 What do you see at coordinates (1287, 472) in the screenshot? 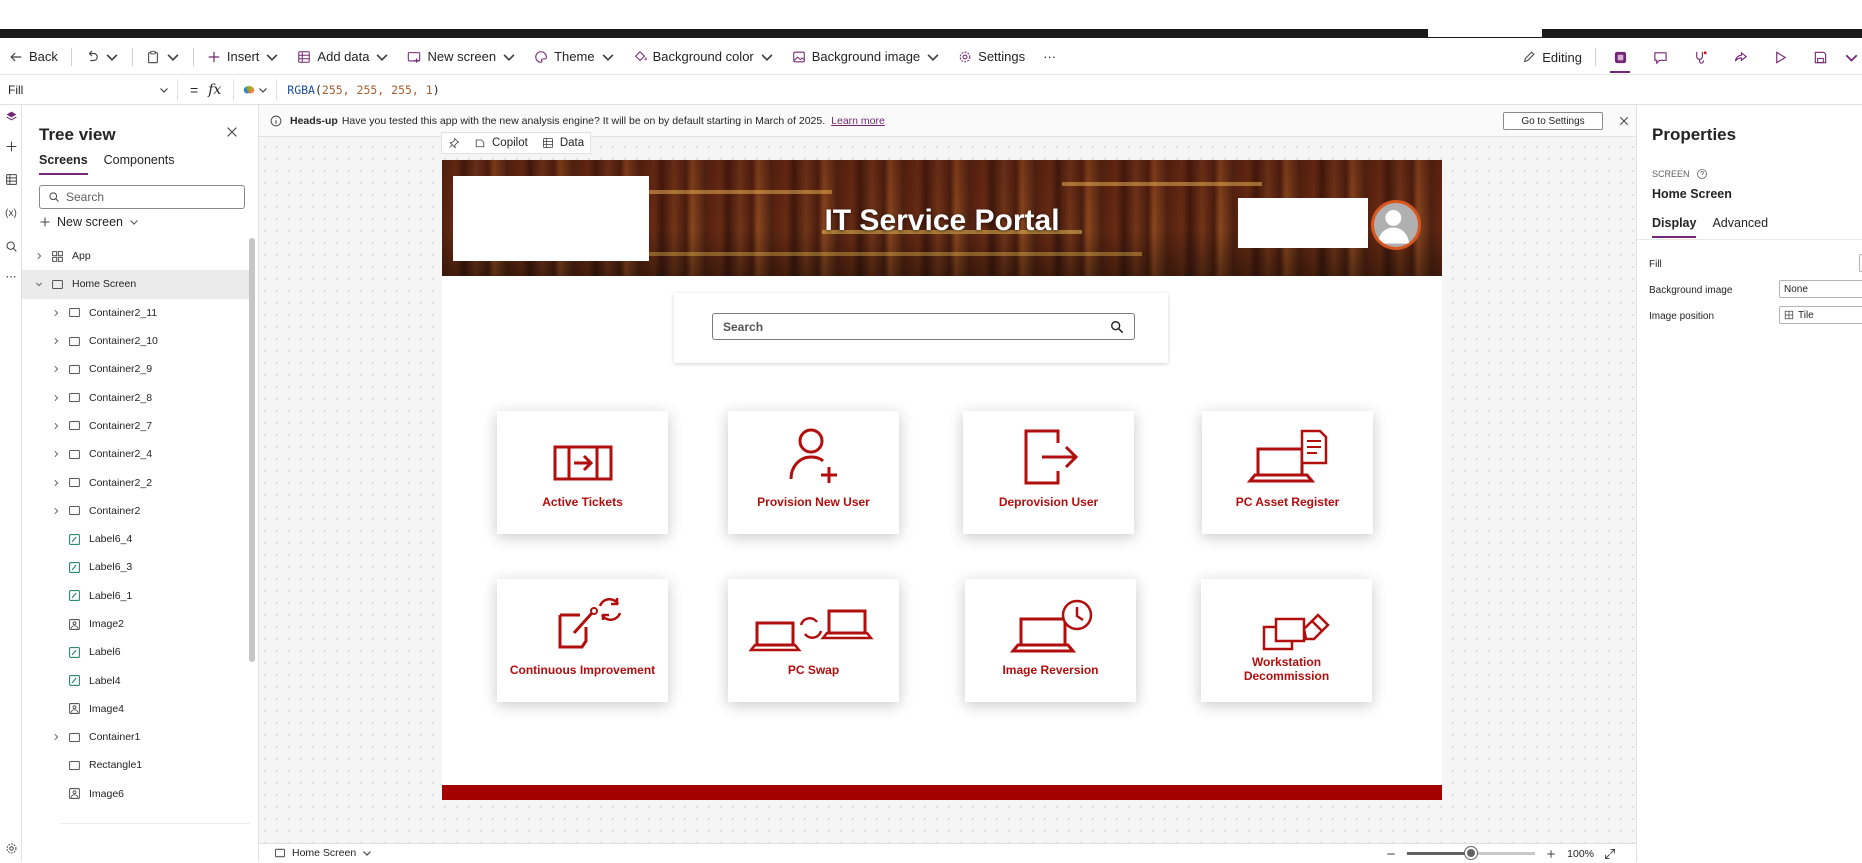
I see `tile-pc-asset-register: PC Asset Register` at bounding box center [1287, 472].